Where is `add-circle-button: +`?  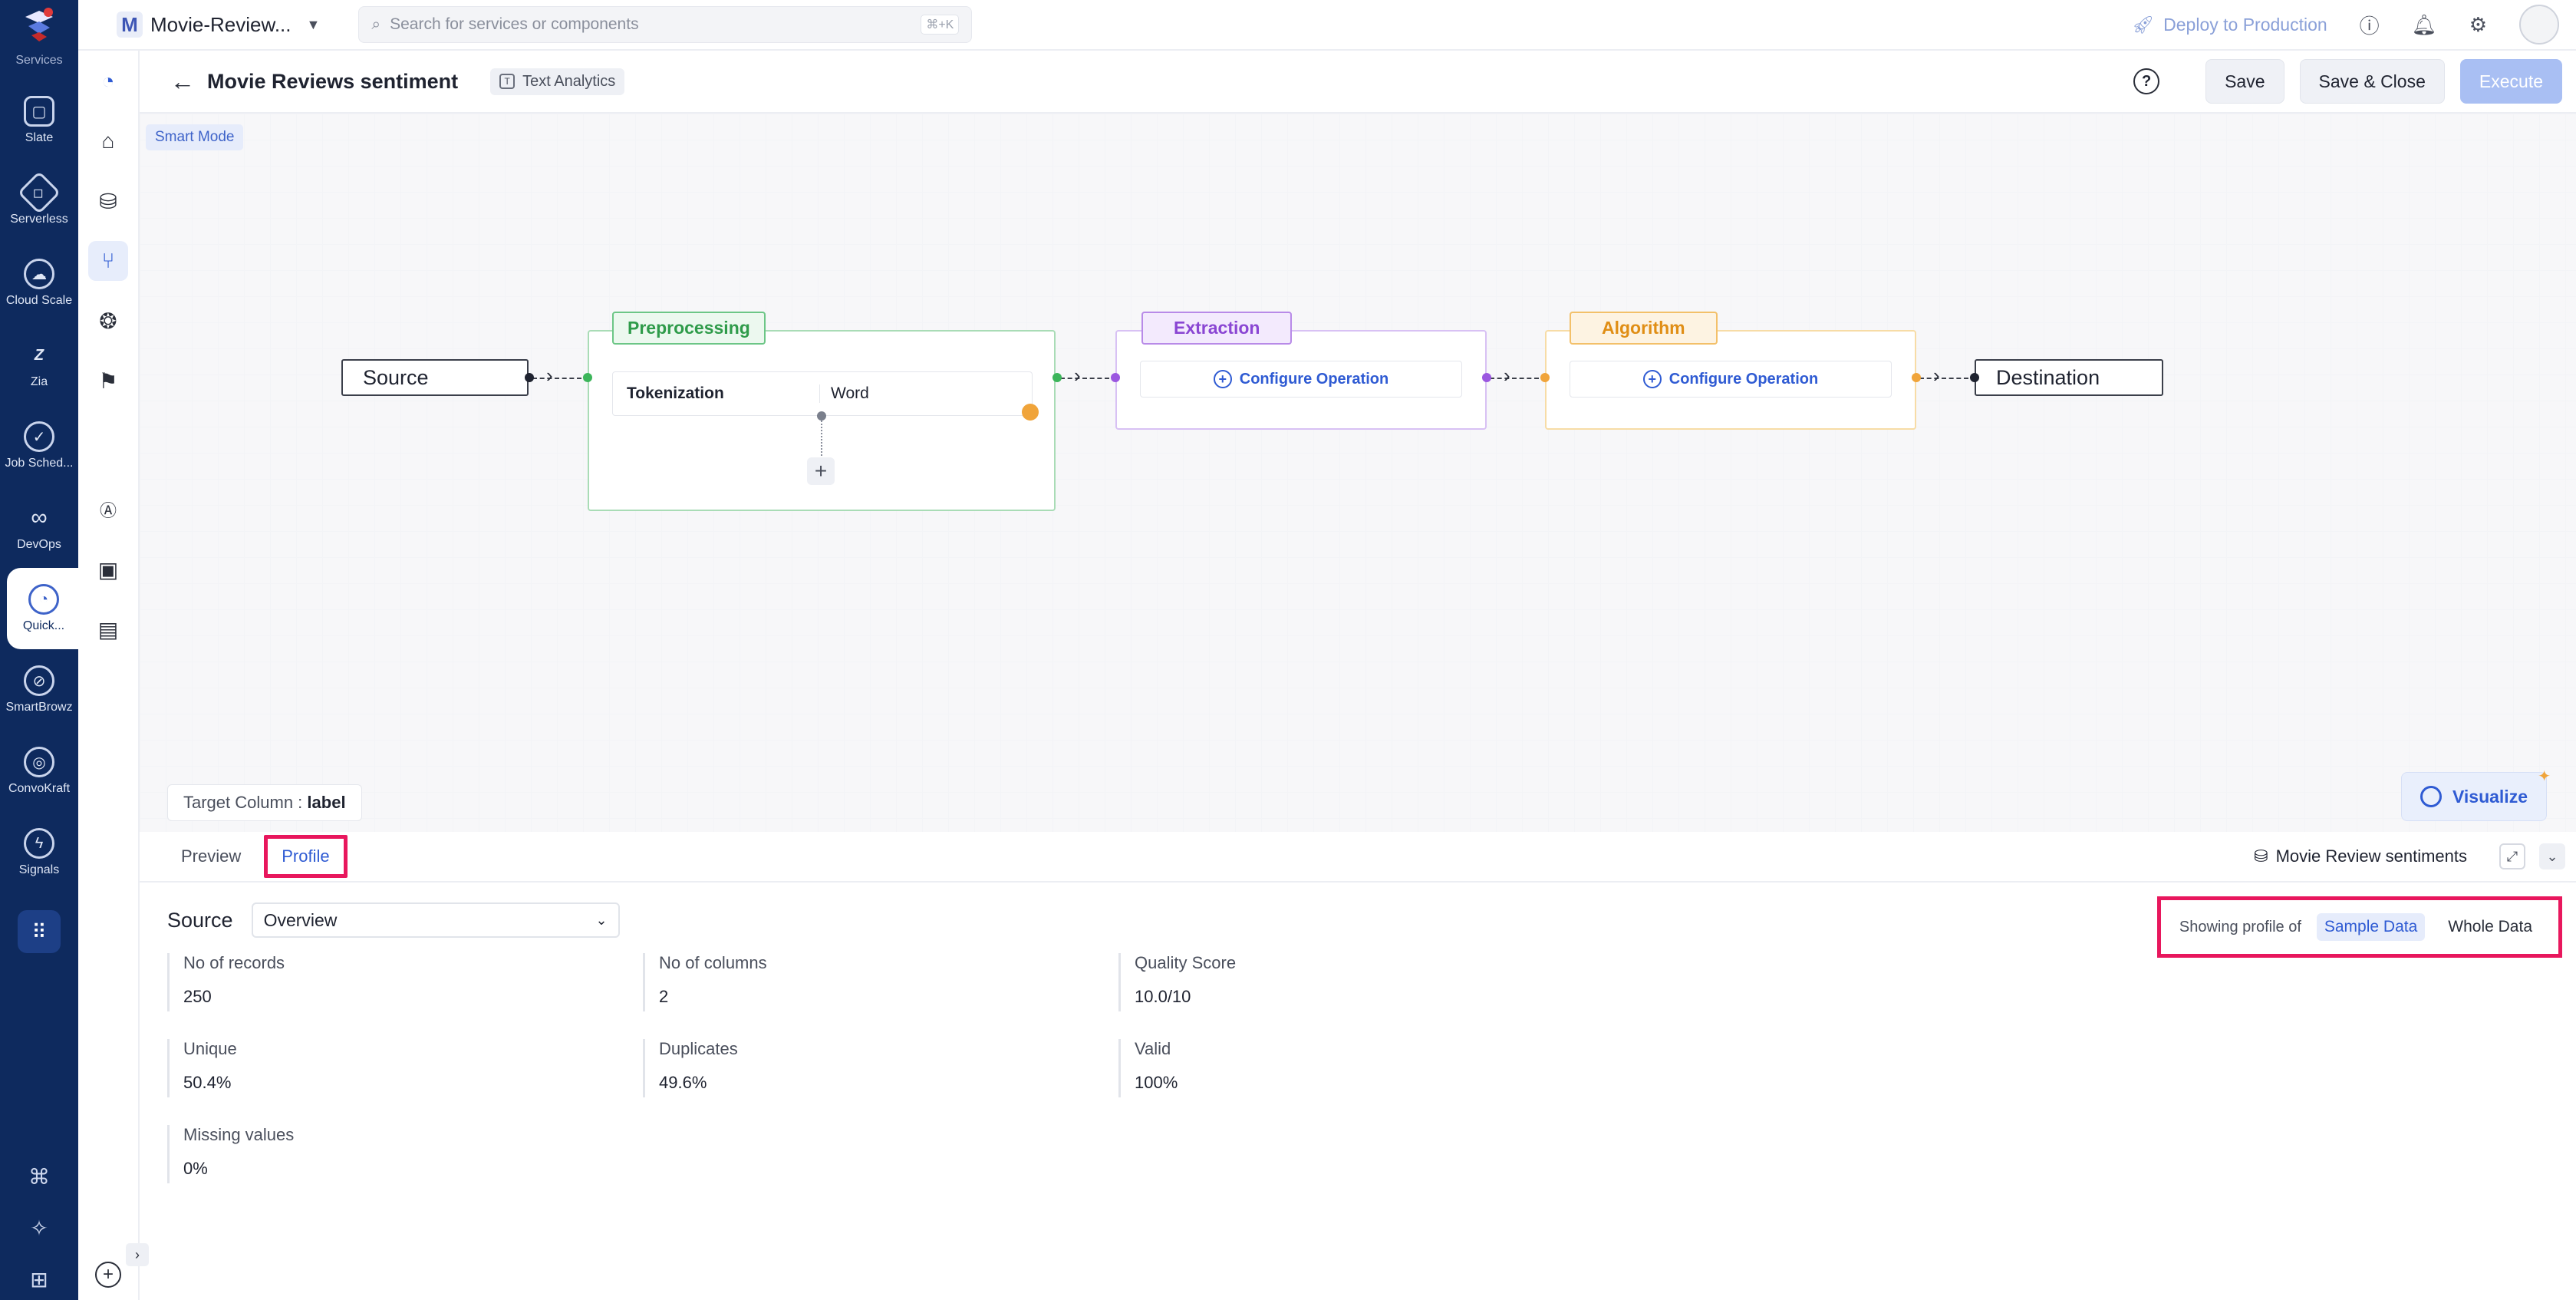
add-circle-button: + is located at coordinates (108, 1275).